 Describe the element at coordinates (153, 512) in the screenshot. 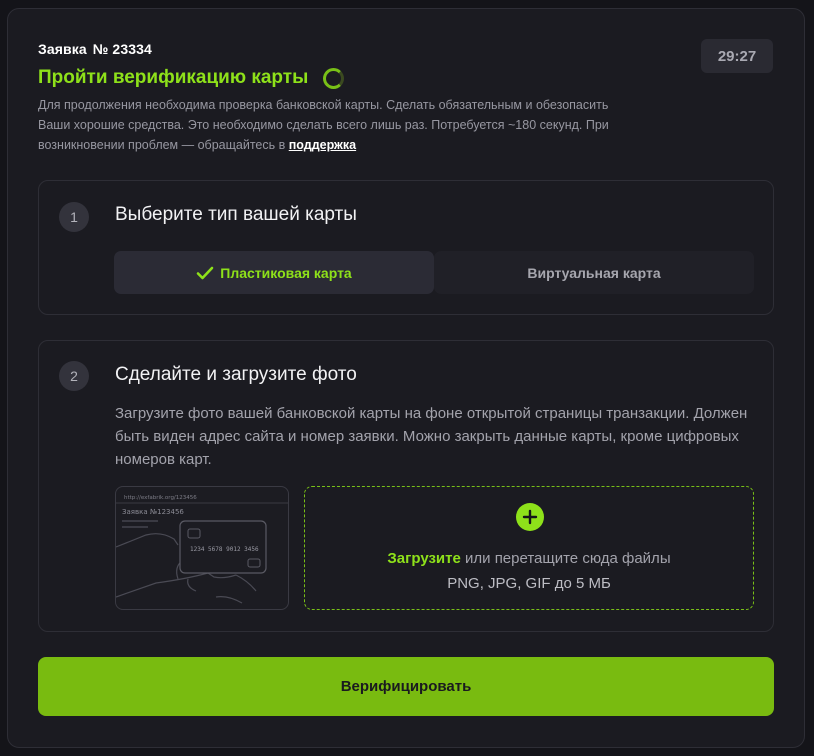

I see `sample-order: Заявка №123456` at that location.